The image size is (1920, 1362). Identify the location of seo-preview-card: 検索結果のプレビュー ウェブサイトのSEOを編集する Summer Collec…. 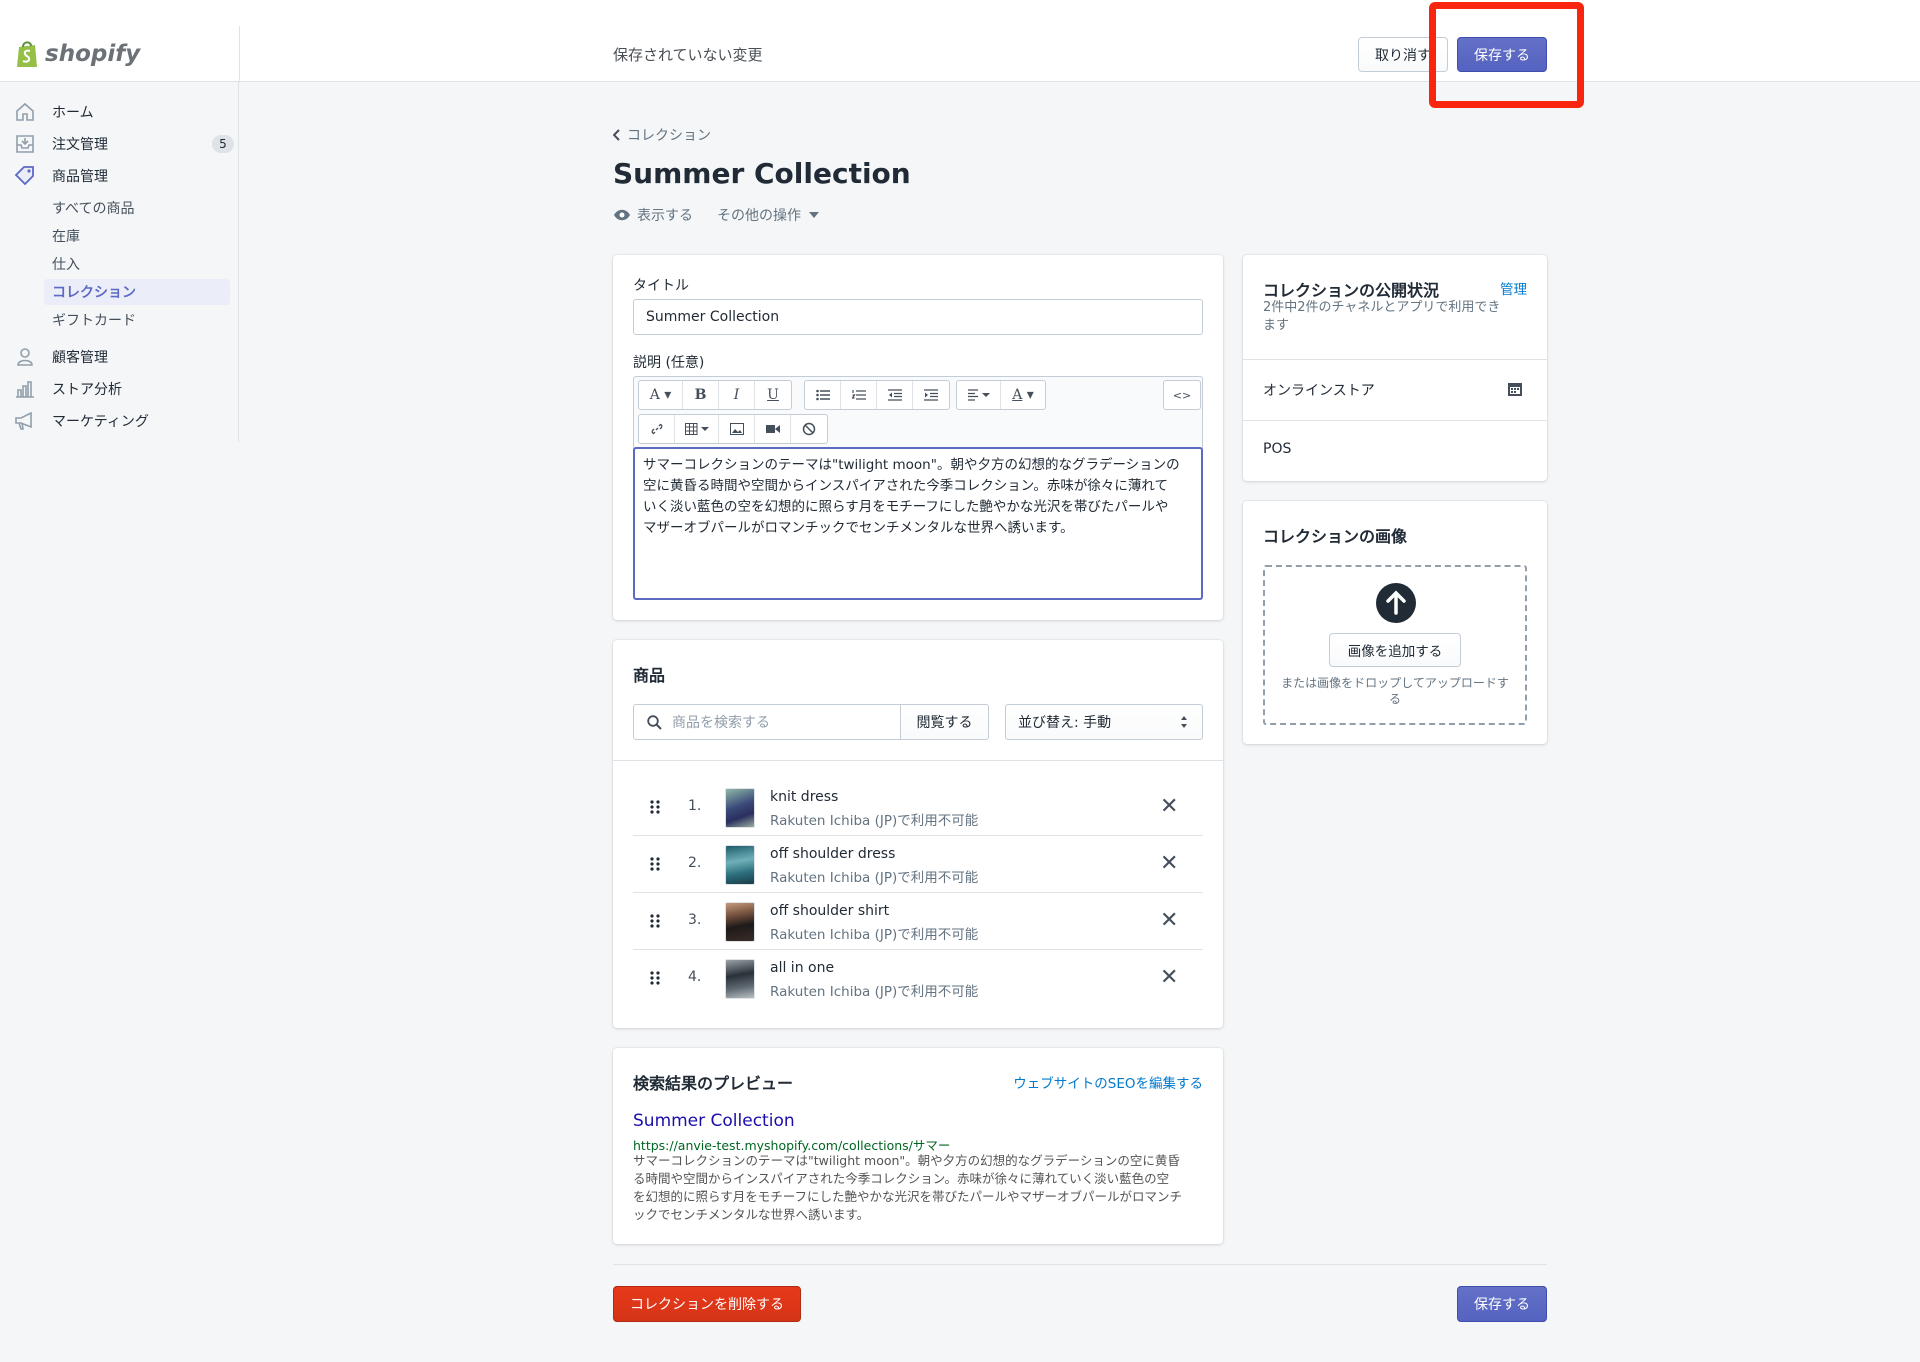
(918, 1146).